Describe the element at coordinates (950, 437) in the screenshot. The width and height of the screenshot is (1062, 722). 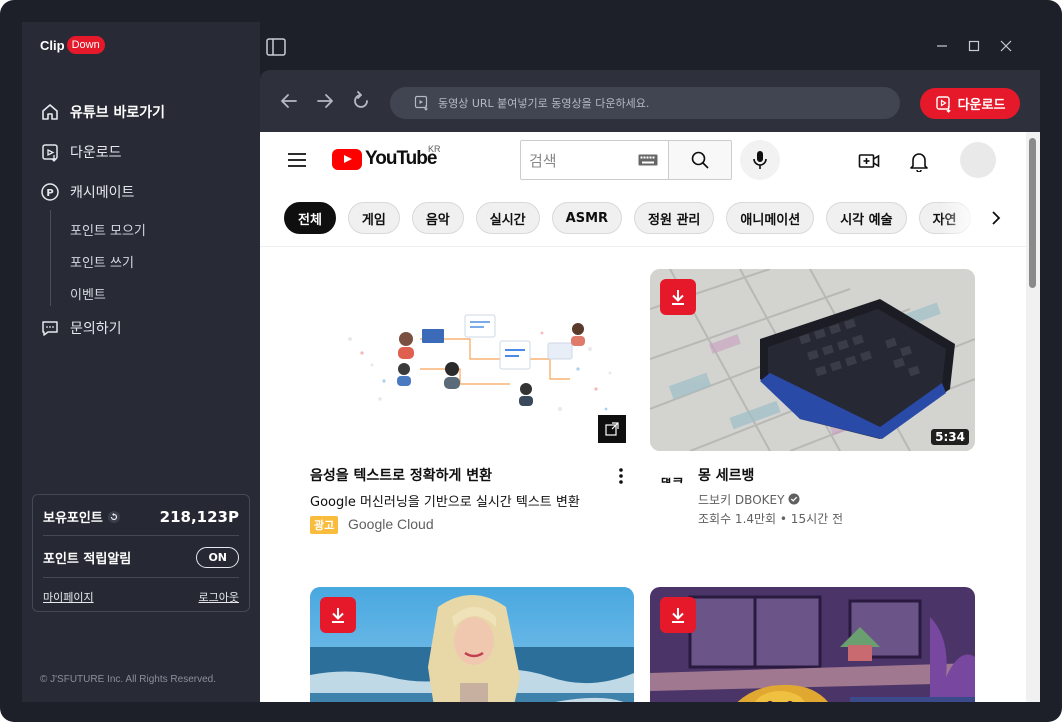
I see `video-duration: 5:34` at that location.